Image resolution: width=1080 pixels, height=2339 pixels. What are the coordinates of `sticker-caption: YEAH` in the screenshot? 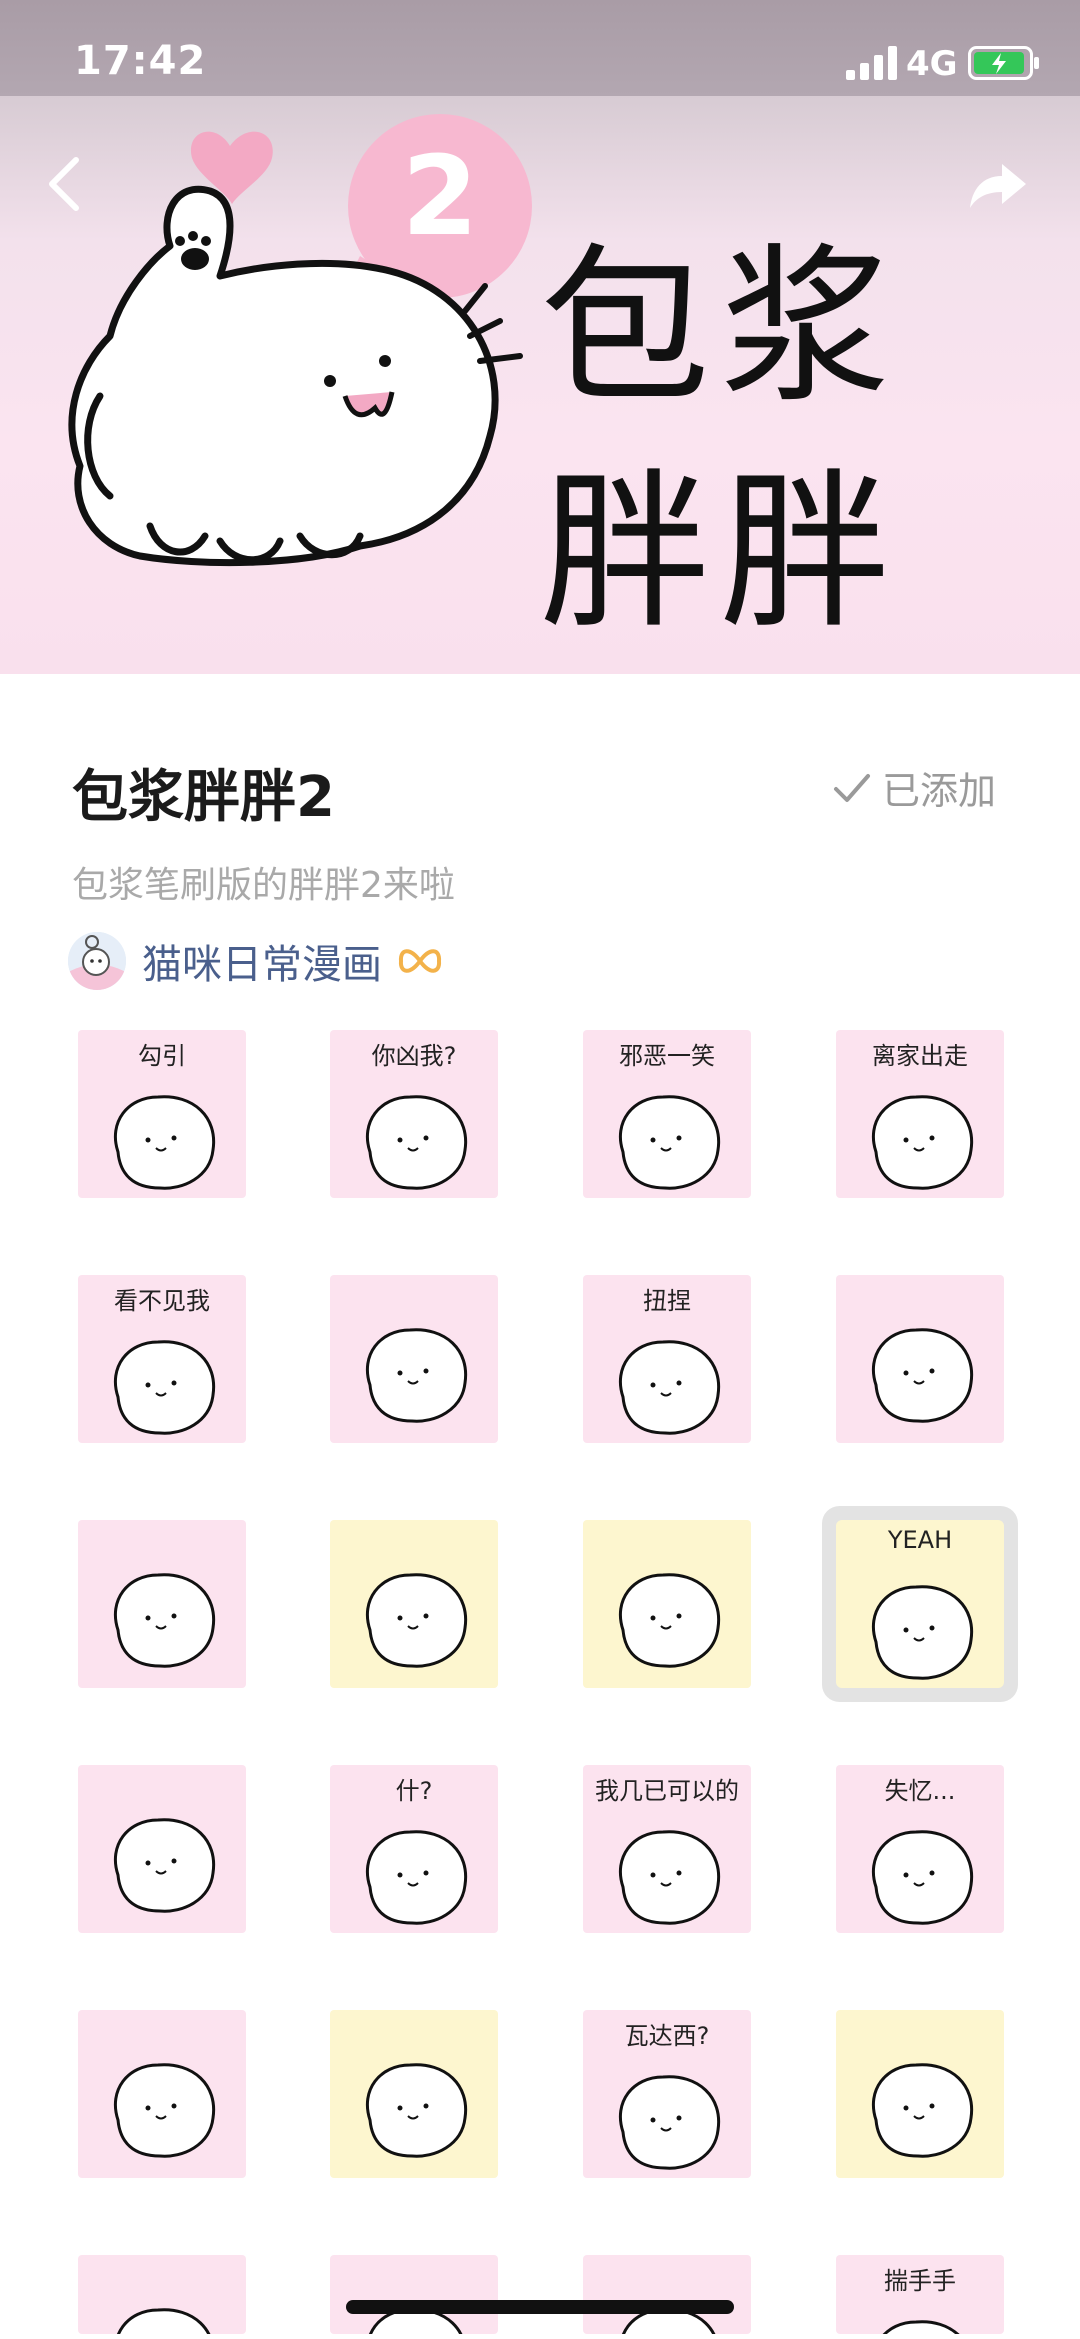 It's located at (920, 1540).